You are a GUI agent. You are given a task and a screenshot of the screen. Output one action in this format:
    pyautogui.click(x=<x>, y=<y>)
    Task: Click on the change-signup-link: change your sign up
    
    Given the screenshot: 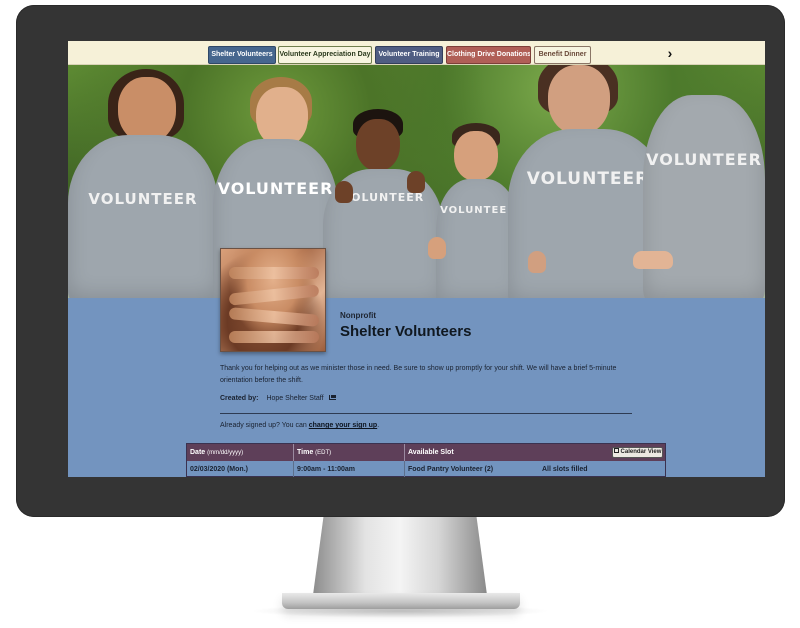 What is the action you would take?
    pyautogui.click(x=343, y=425)
    